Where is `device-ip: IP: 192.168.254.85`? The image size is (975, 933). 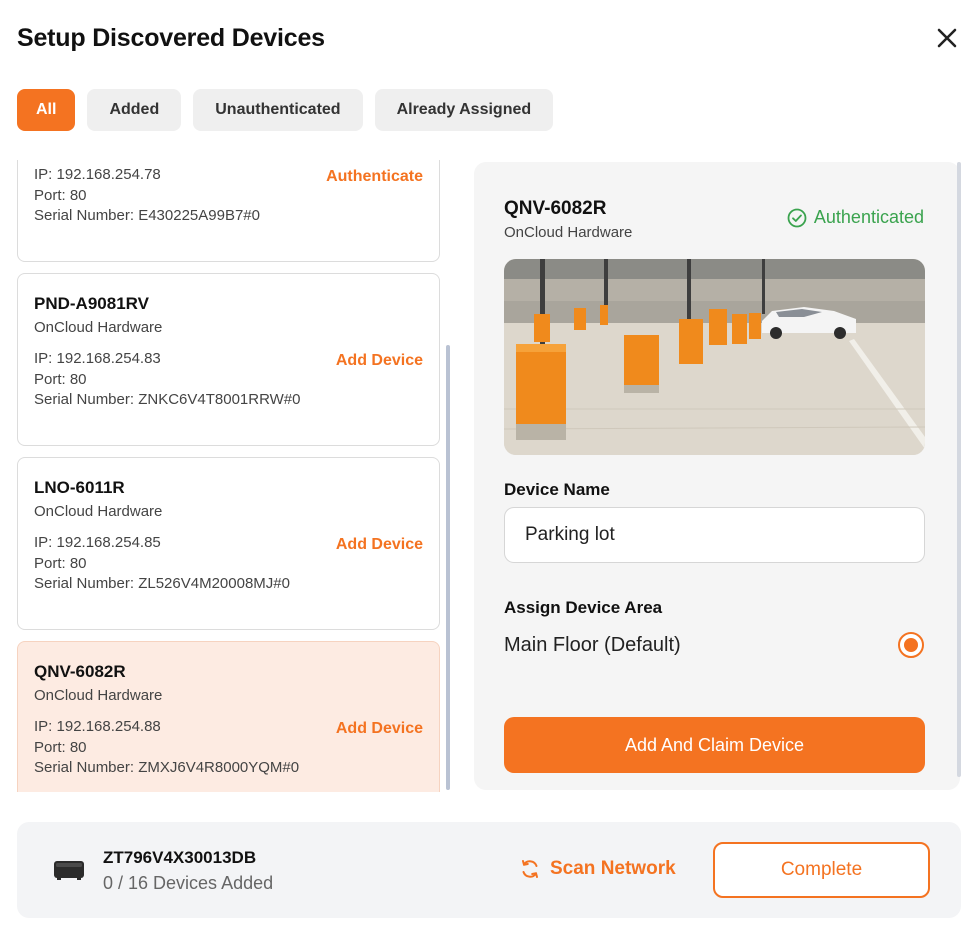 device-ip: IP: 192.168.254.85 is located at coordinates (97, 542).